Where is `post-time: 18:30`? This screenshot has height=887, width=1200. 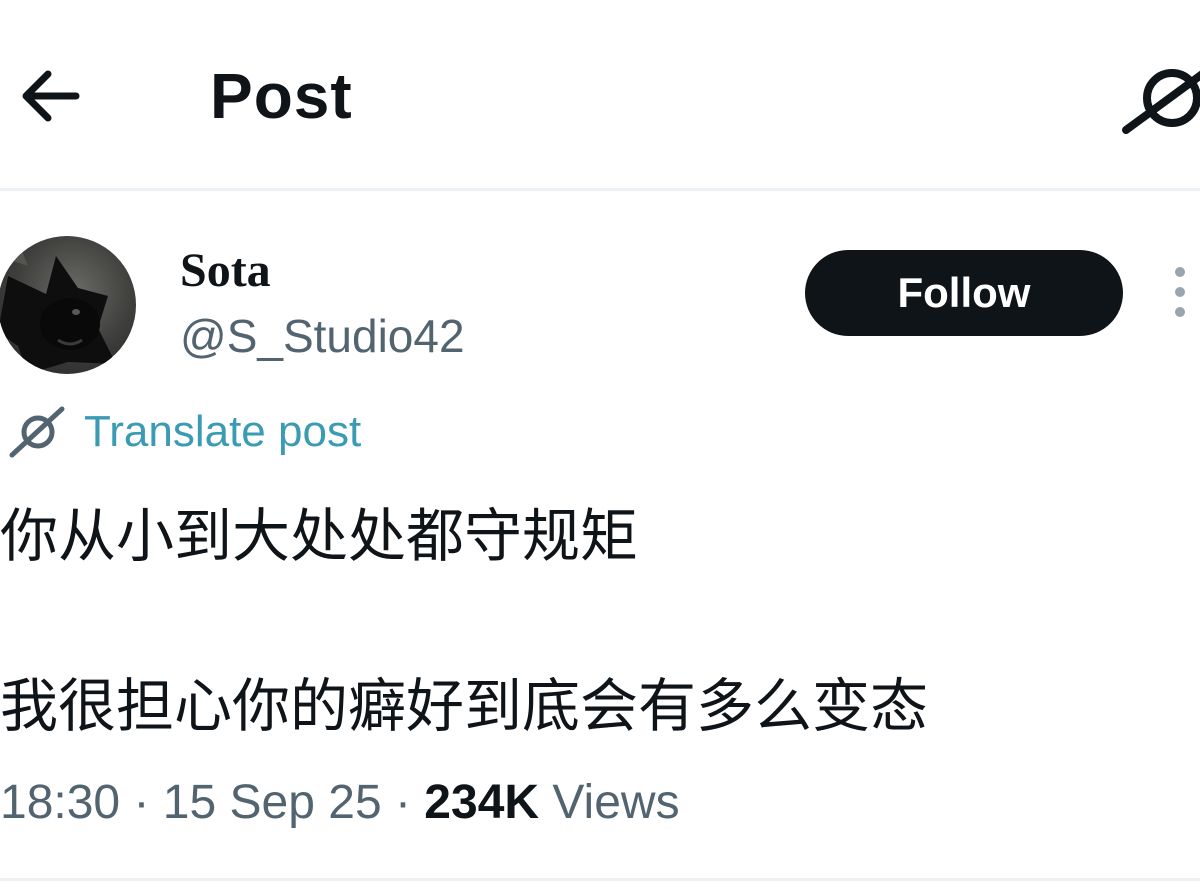
post-time: 18:30 is located at coordinates (60, 802).